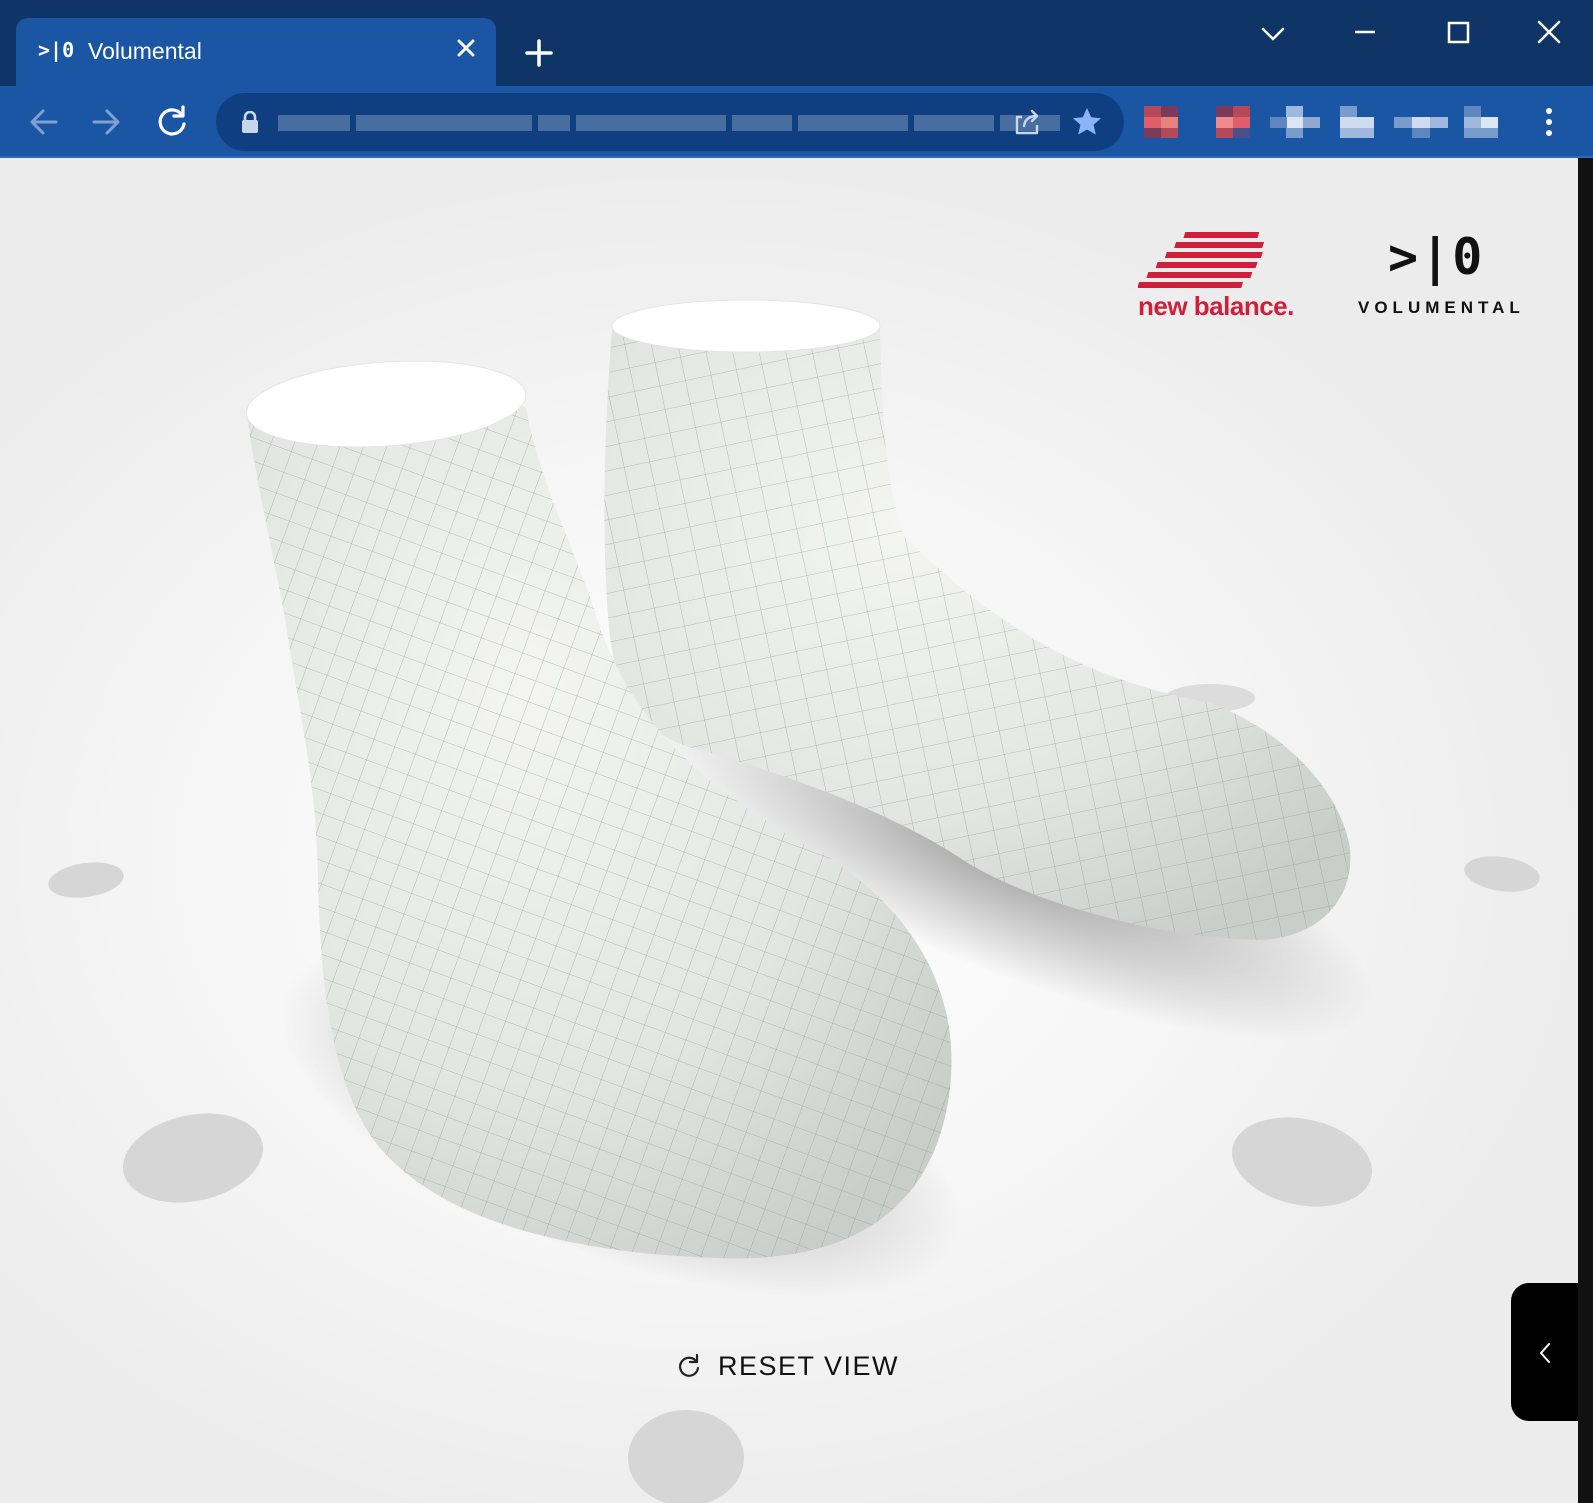  I want to click on bookmark-star-icon, so click(1087, 122).